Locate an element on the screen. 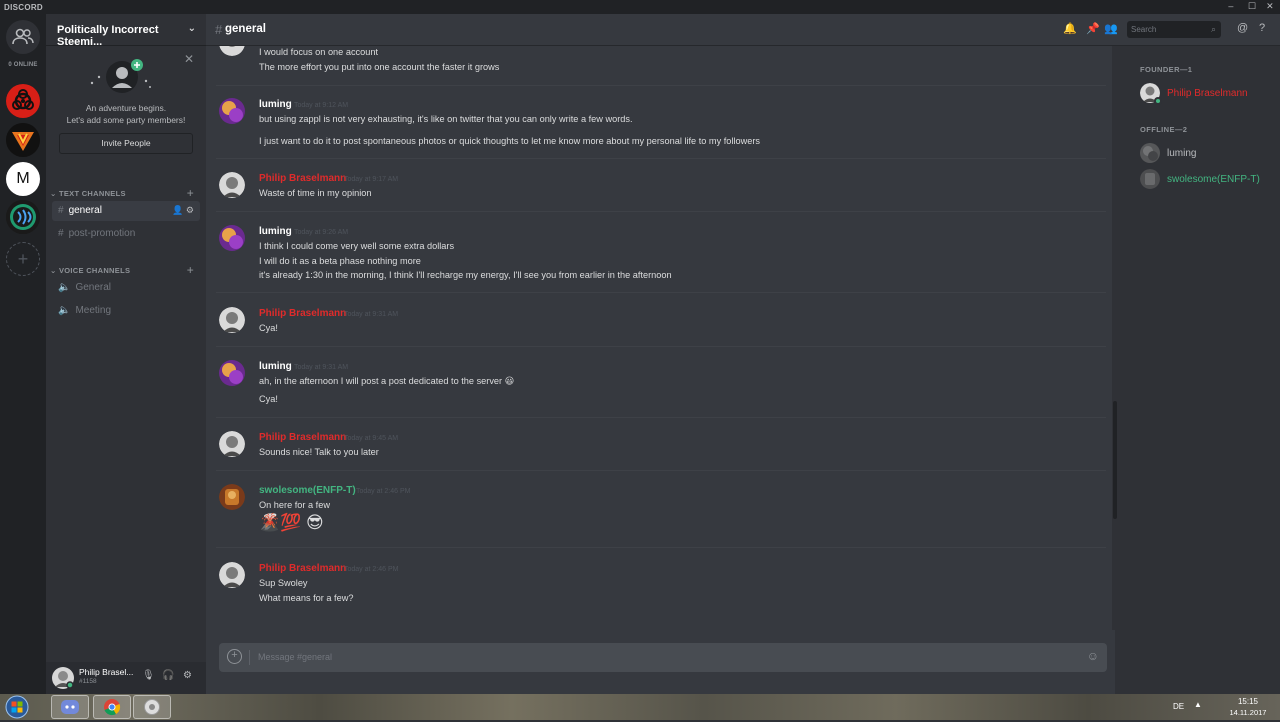  search-placeholder: Search is located at coordinates (1144, 29).